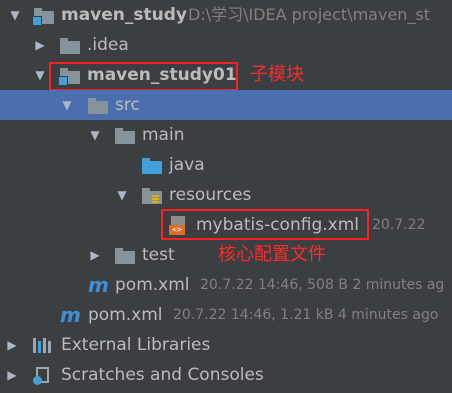 This screenshot has width=452, height=393. Describe the element at coordinates (399, 225) in the screenshot. I see `config-file-meta: 20.7.22` at that location.